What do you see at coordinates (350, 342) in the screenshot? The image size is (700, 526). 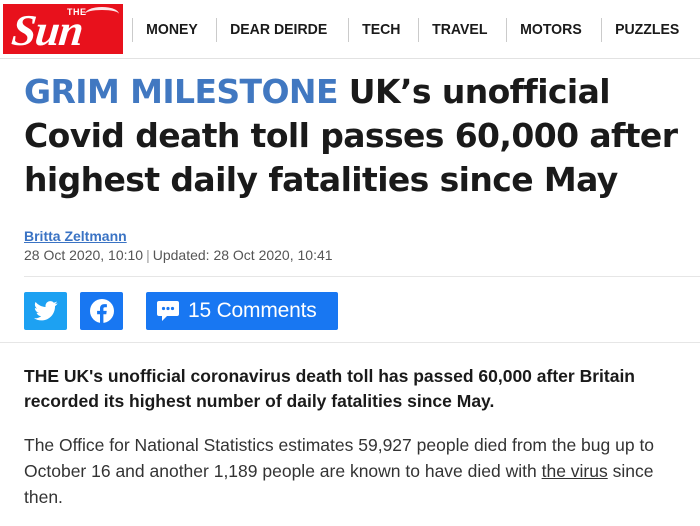 I see `share-divider-bottom` at bounding box center [350, 342].